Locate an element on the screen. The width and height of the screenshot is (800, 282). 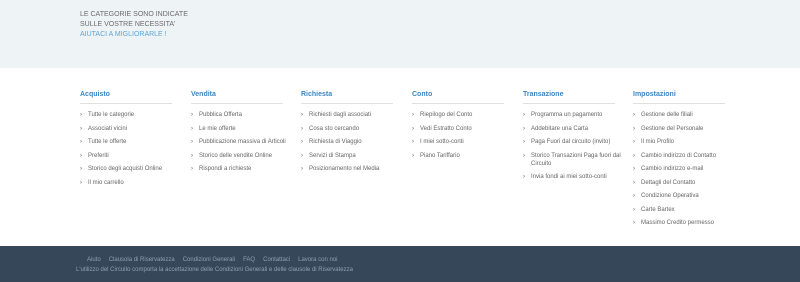
menu-item: › Servizi di Stampa is located at coordinates (352, 156).